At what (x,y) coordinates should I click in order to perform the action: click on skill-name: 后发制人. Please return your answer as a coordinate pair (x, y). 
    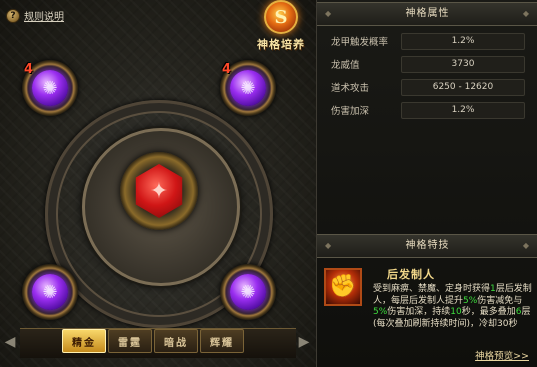
    Looking at the image, I should click on (411, 274).